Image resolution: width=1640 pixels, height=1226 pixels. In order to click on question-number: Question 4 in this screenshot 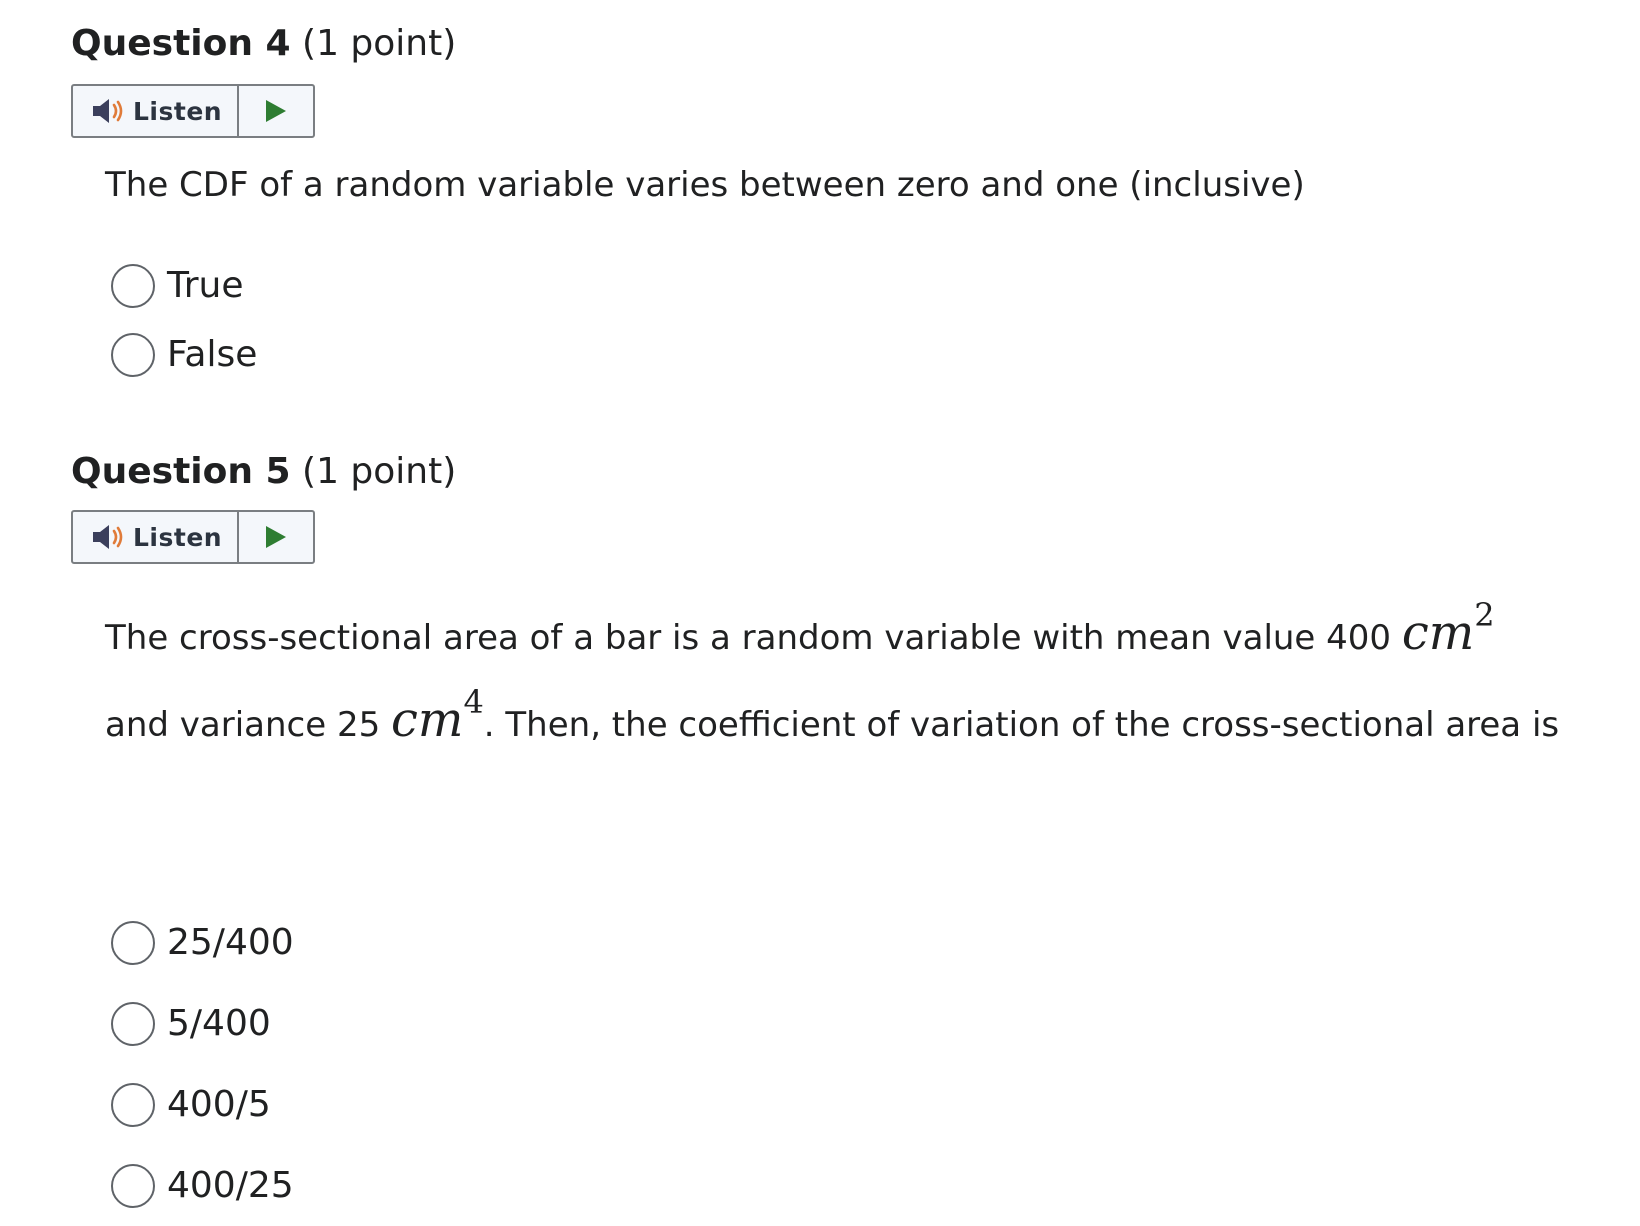, I will do `click(181, 43)`.